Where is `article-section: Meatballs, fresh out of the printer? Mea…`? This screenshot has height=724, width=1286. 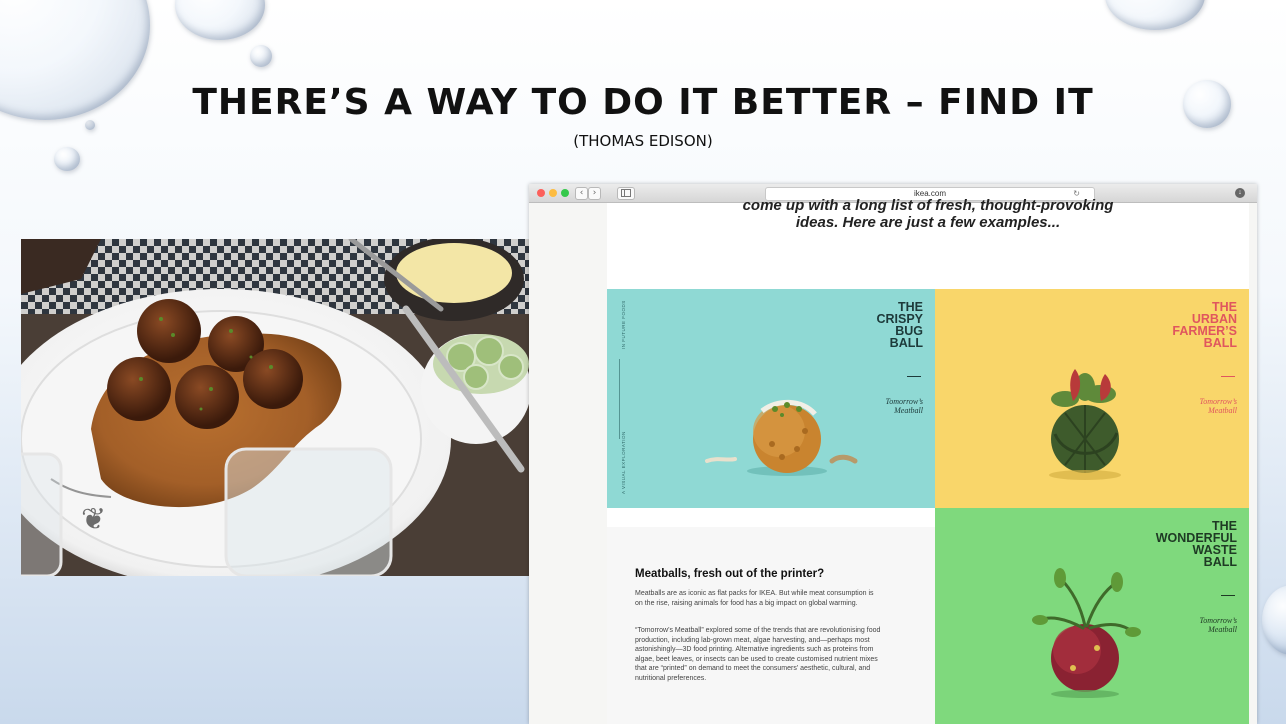
article-section: Meatballs, fresh out of the printer? Mea… is located at coordinates (771, 625).